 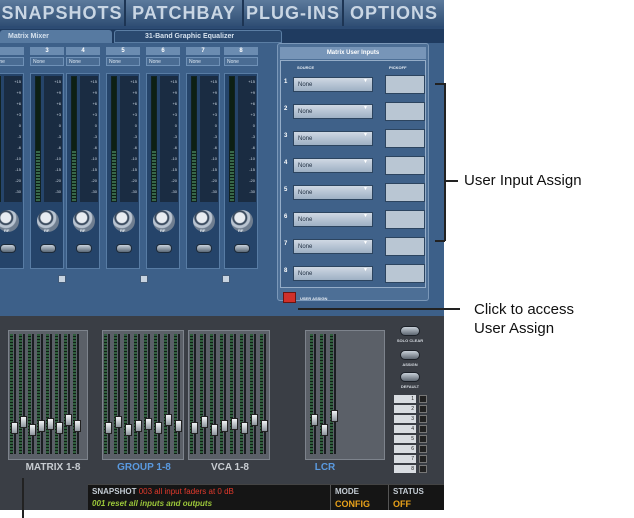 I want to click on group-label-lcr: LCR, so click(x=325, y=468).